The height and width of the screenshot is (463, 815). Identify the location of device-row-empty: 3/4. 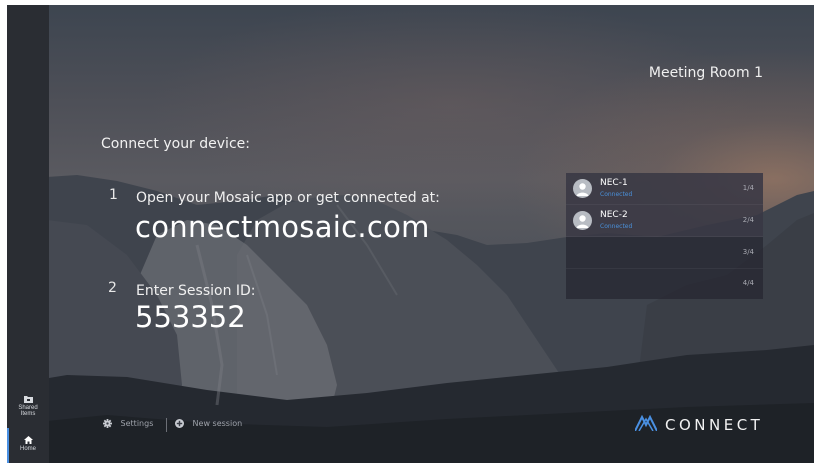
(664, 253).